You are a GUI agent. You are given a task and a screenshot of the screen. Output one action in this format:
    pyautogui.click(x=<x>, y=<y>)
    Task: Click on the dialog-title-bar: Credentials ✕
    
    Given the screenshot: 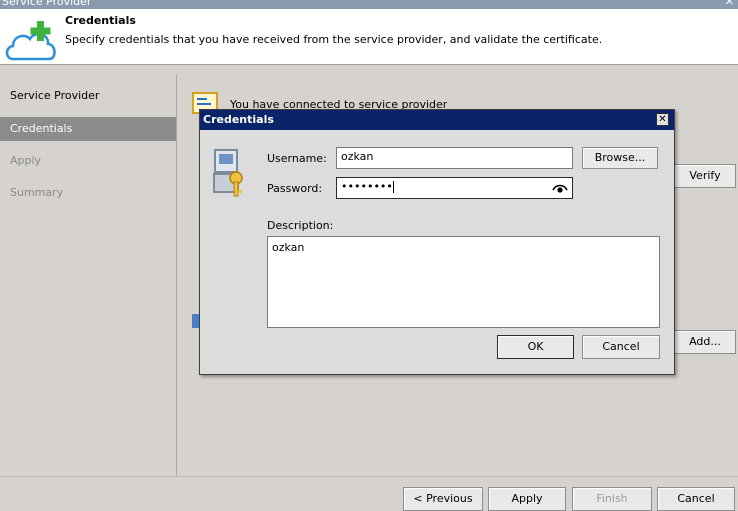 What is the action you would take?
    pyautogui.click(x=437, y=120)
    